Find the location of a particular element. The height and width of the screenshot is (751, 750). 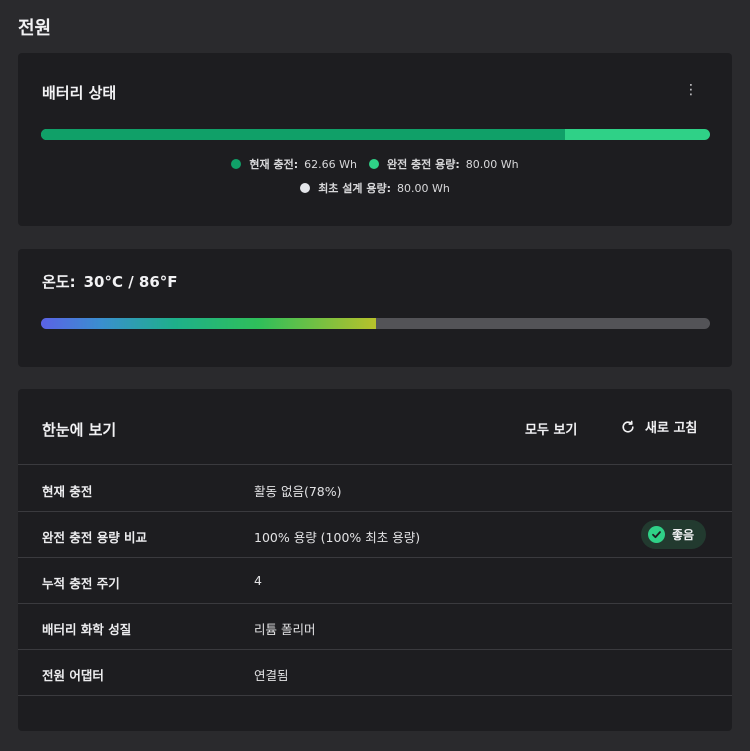

legend-design-capacity: 최초 설계 용량: 80.00 Wh is located at coordinates (375, 188).